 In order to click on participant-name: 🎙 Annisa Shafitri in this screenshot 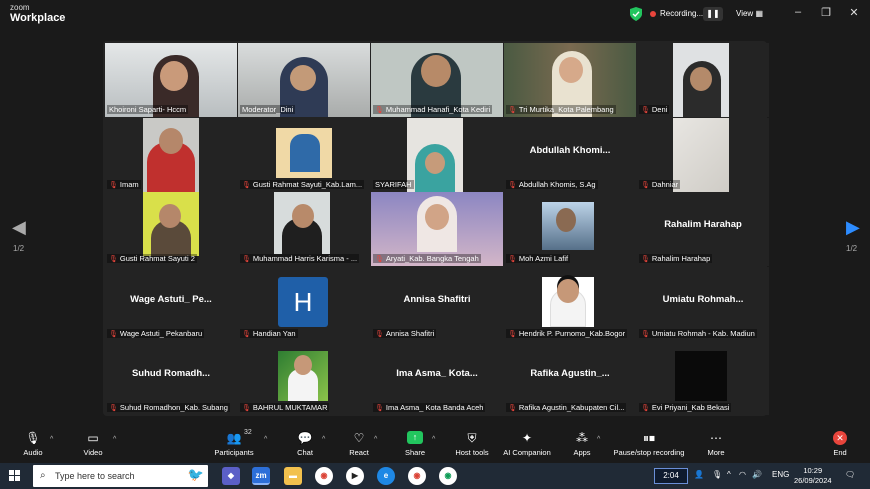, I will do `click(405, 333)`.